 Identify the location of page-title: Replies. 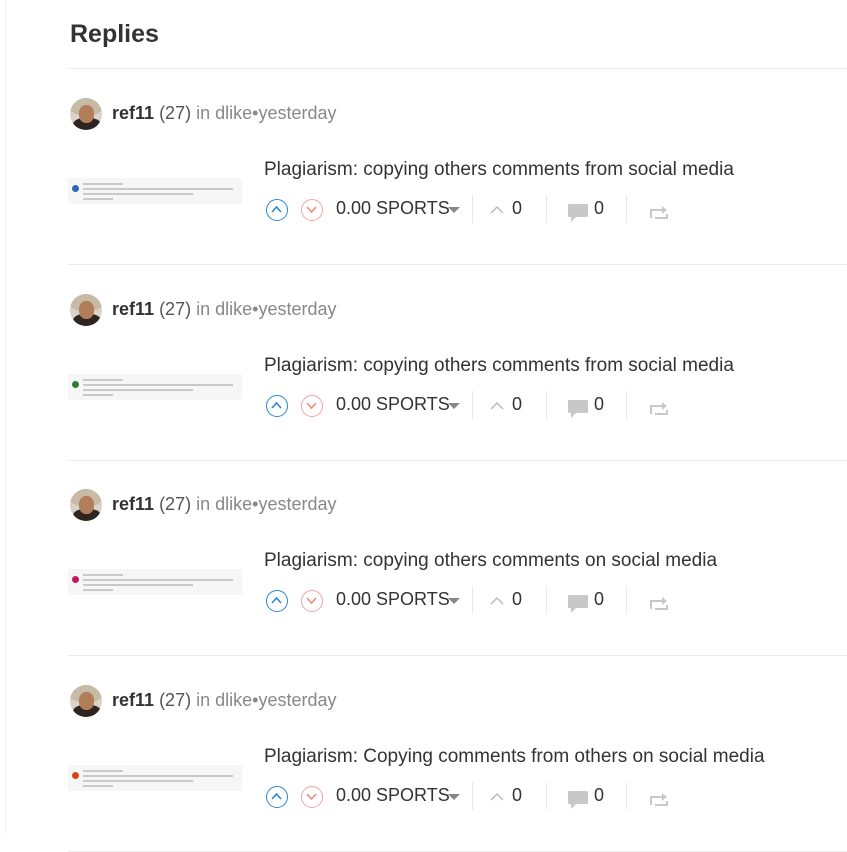
(114, 34).